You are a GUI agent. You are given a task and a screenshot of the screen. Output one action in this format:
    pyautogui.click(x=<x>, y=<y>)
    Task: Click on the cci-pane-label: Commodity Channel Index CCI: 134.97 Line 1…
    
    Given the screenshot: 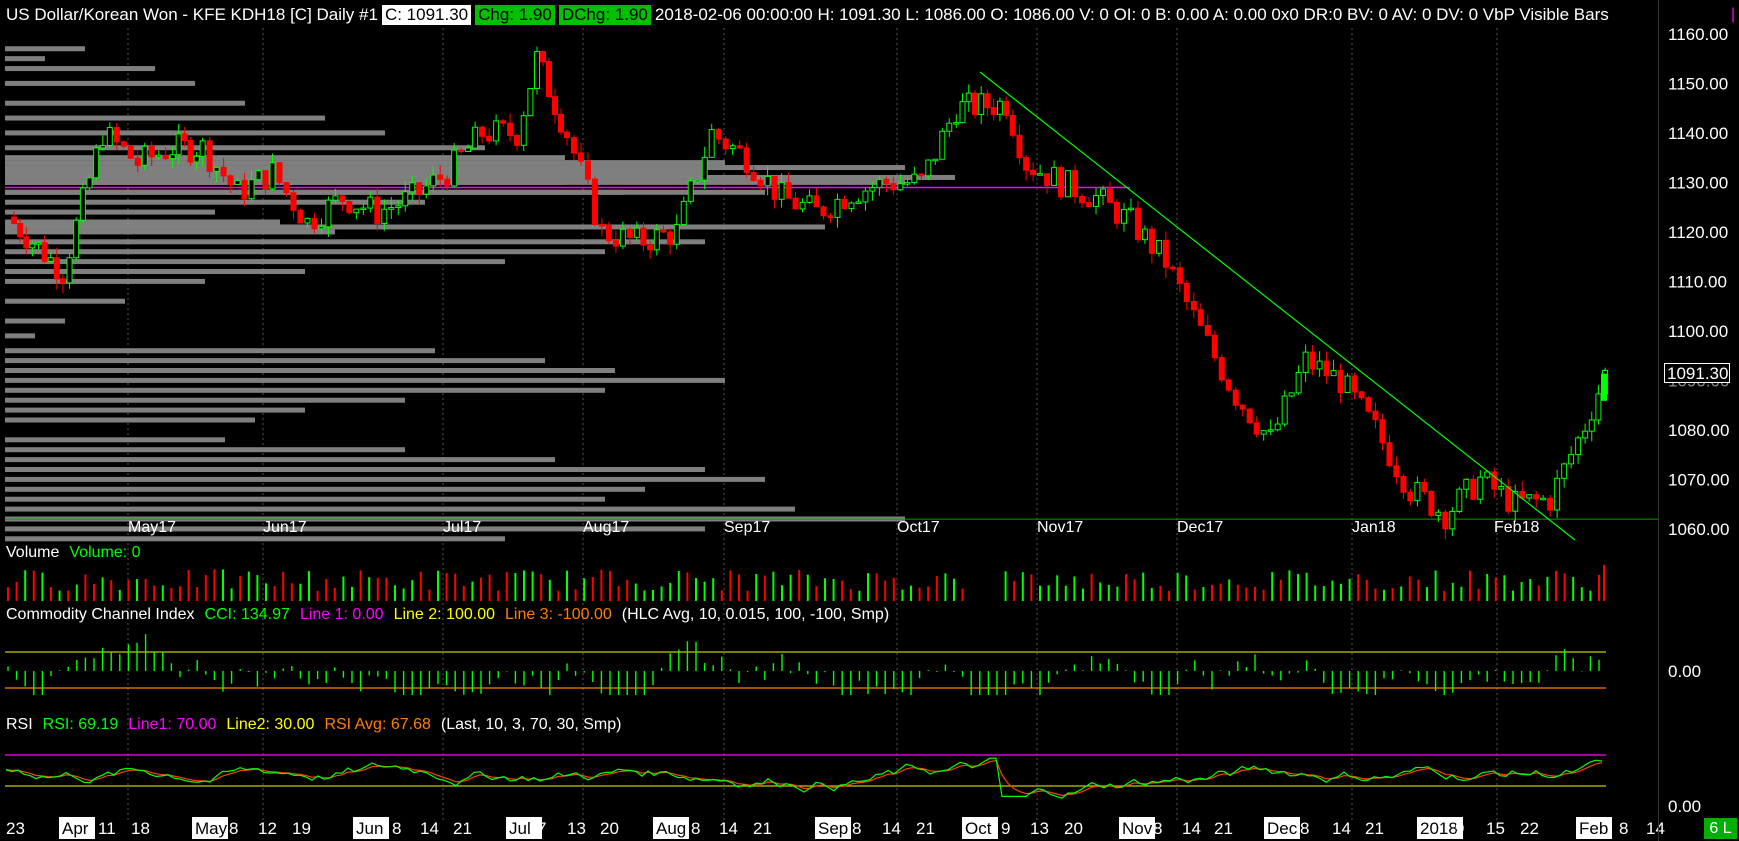 What is the action you would take?
    pyautogui.click(x=452, y=615)
    